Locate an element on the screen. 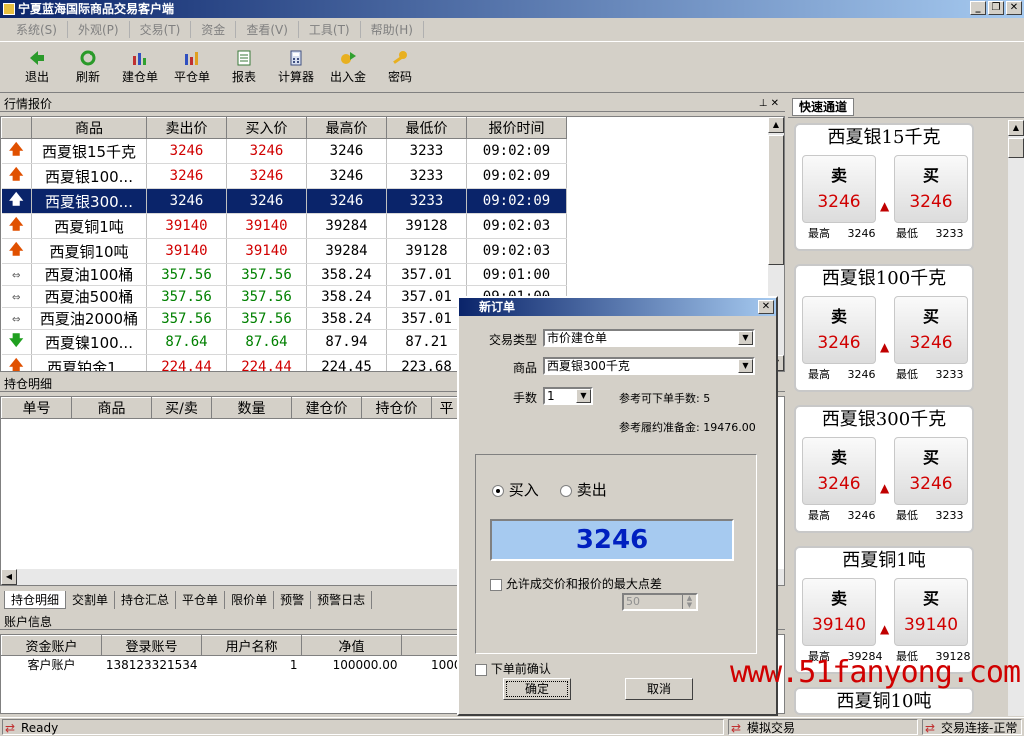 The width and height of the screenshot is (1024, 736). quote-row: 🡅 西夏铜1吨 39140 39140 39284 39128 09:02:03 is located at coordinates (284, 226).